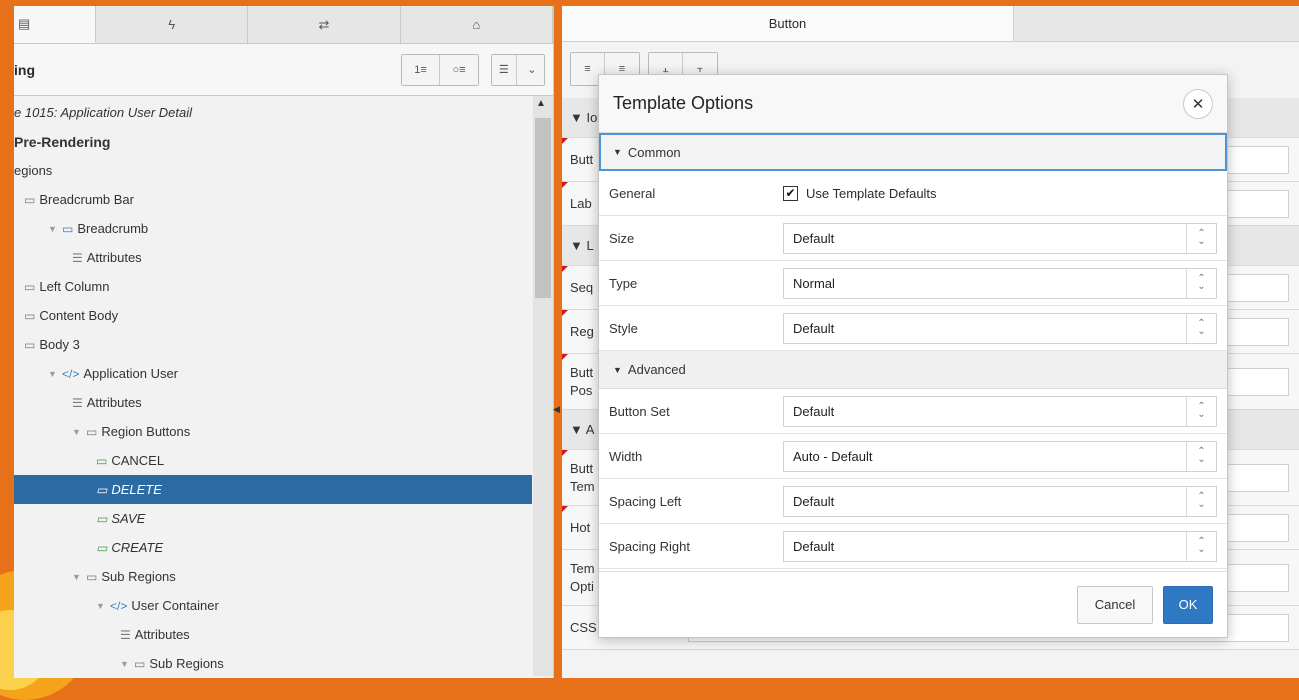  I want to click on tab-processing: ⇄, so click(324, 24).